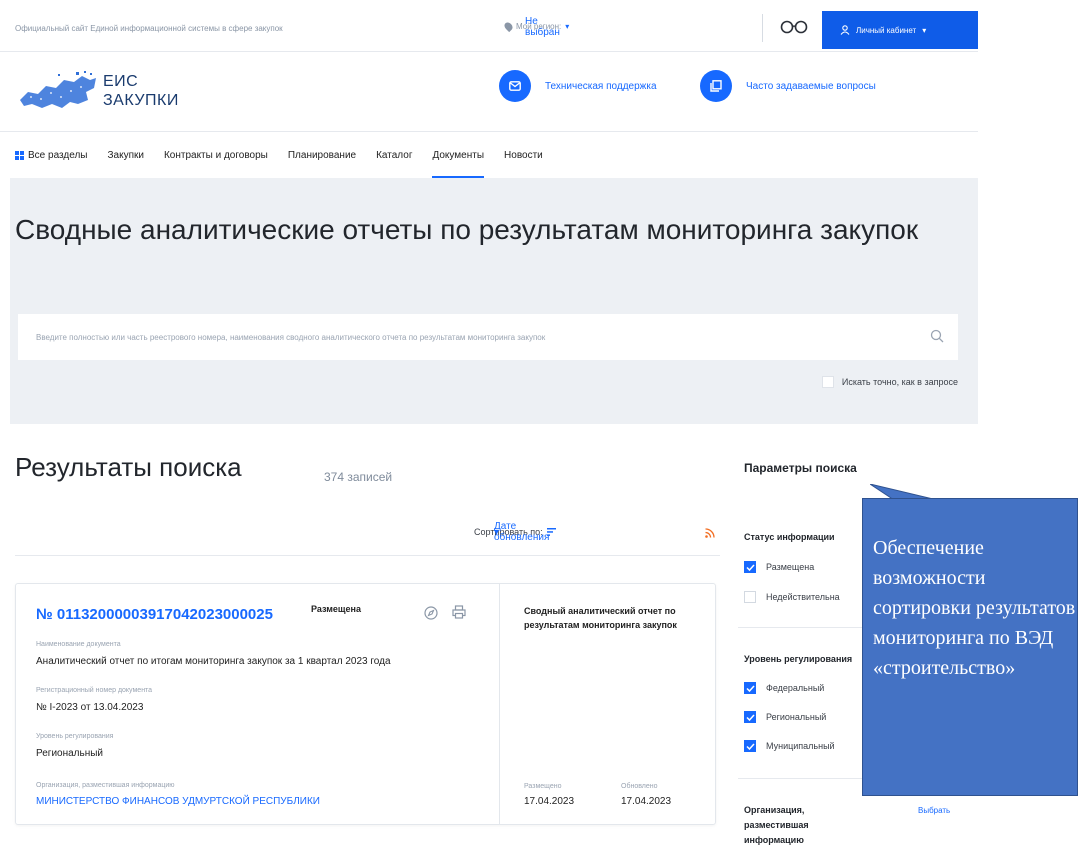 The image size is (1078, 848). What do you see at coordinates (394, 155) in the screenshot?
I see `nav-item-catalog: Каталог` at bounding box center [394, 155].